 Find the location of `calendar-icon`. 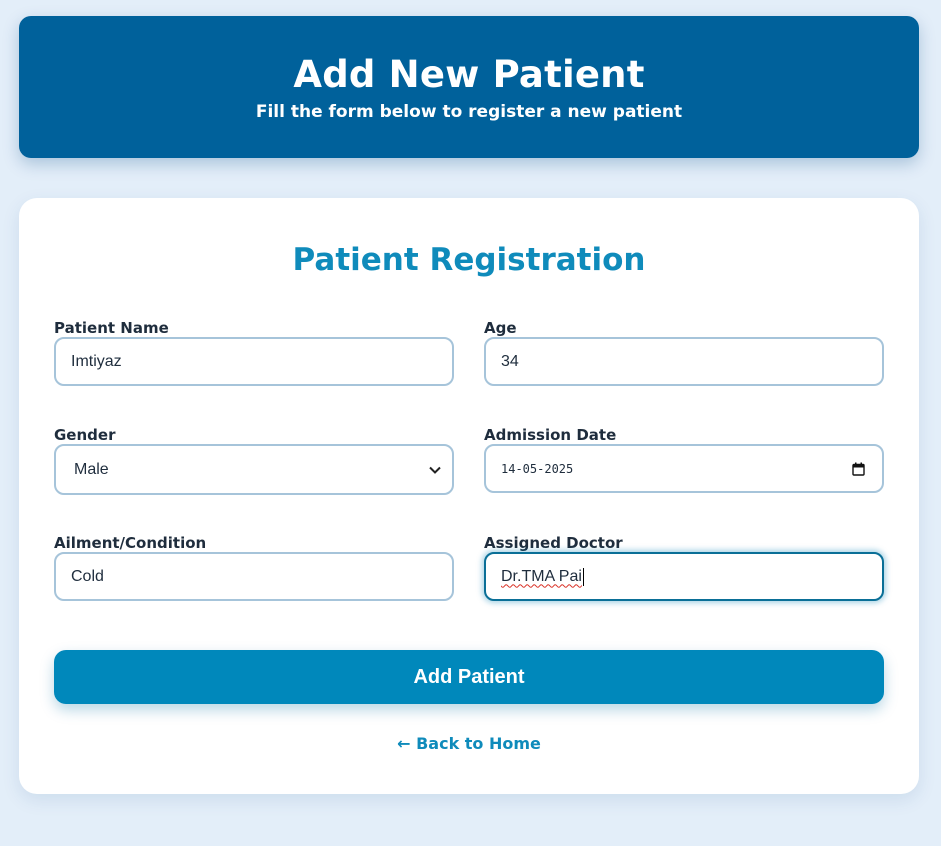

calendar-icon is located at coordinates (859, 469).